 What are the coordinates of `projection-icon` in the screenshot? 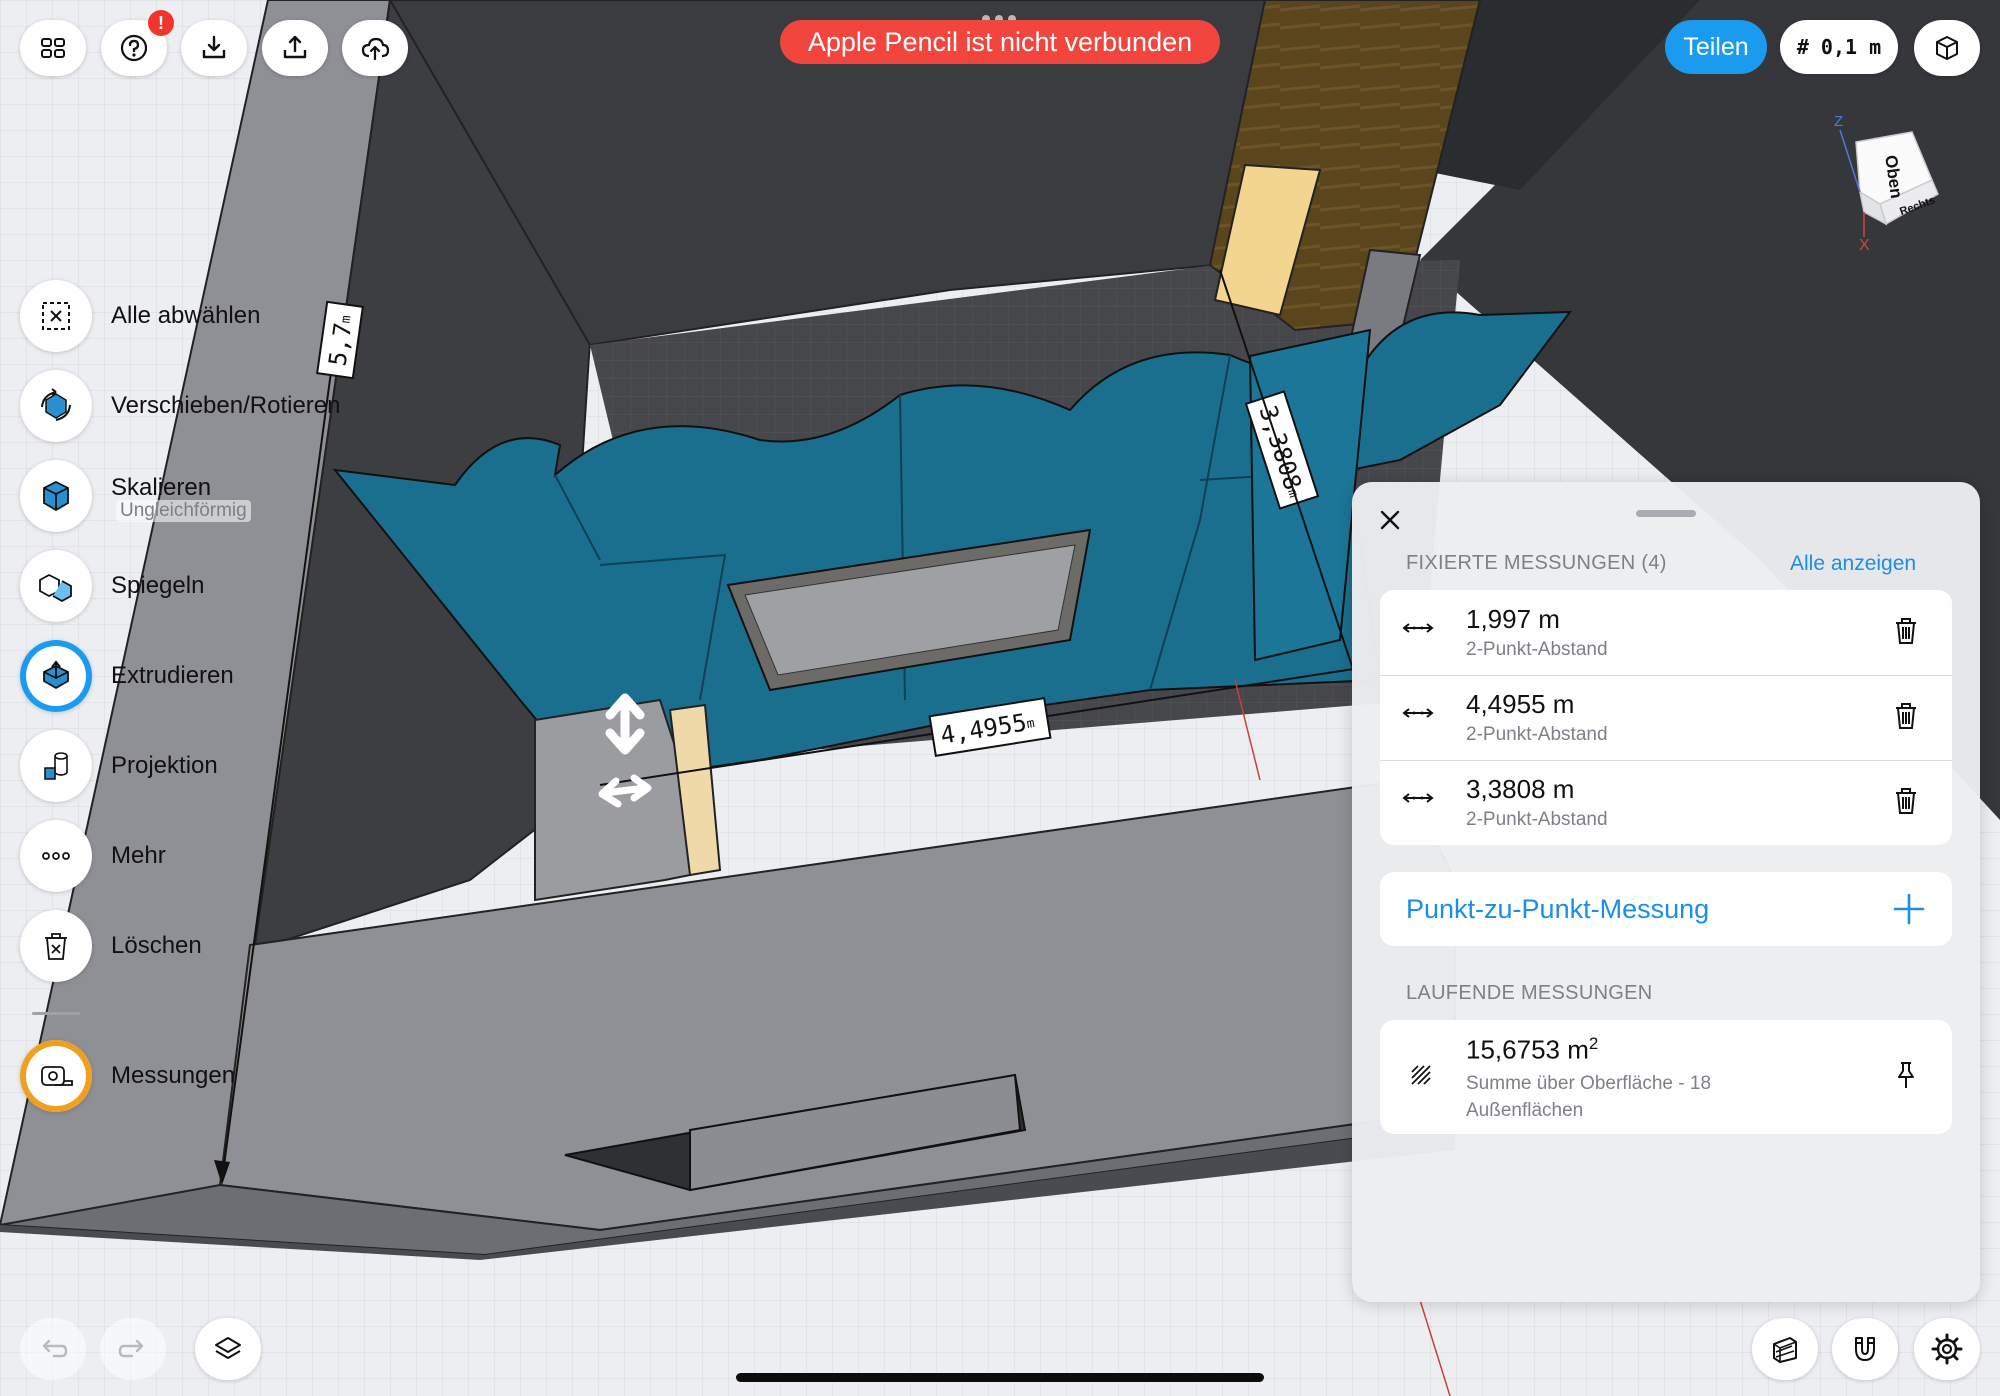 It's located at (56, 766).